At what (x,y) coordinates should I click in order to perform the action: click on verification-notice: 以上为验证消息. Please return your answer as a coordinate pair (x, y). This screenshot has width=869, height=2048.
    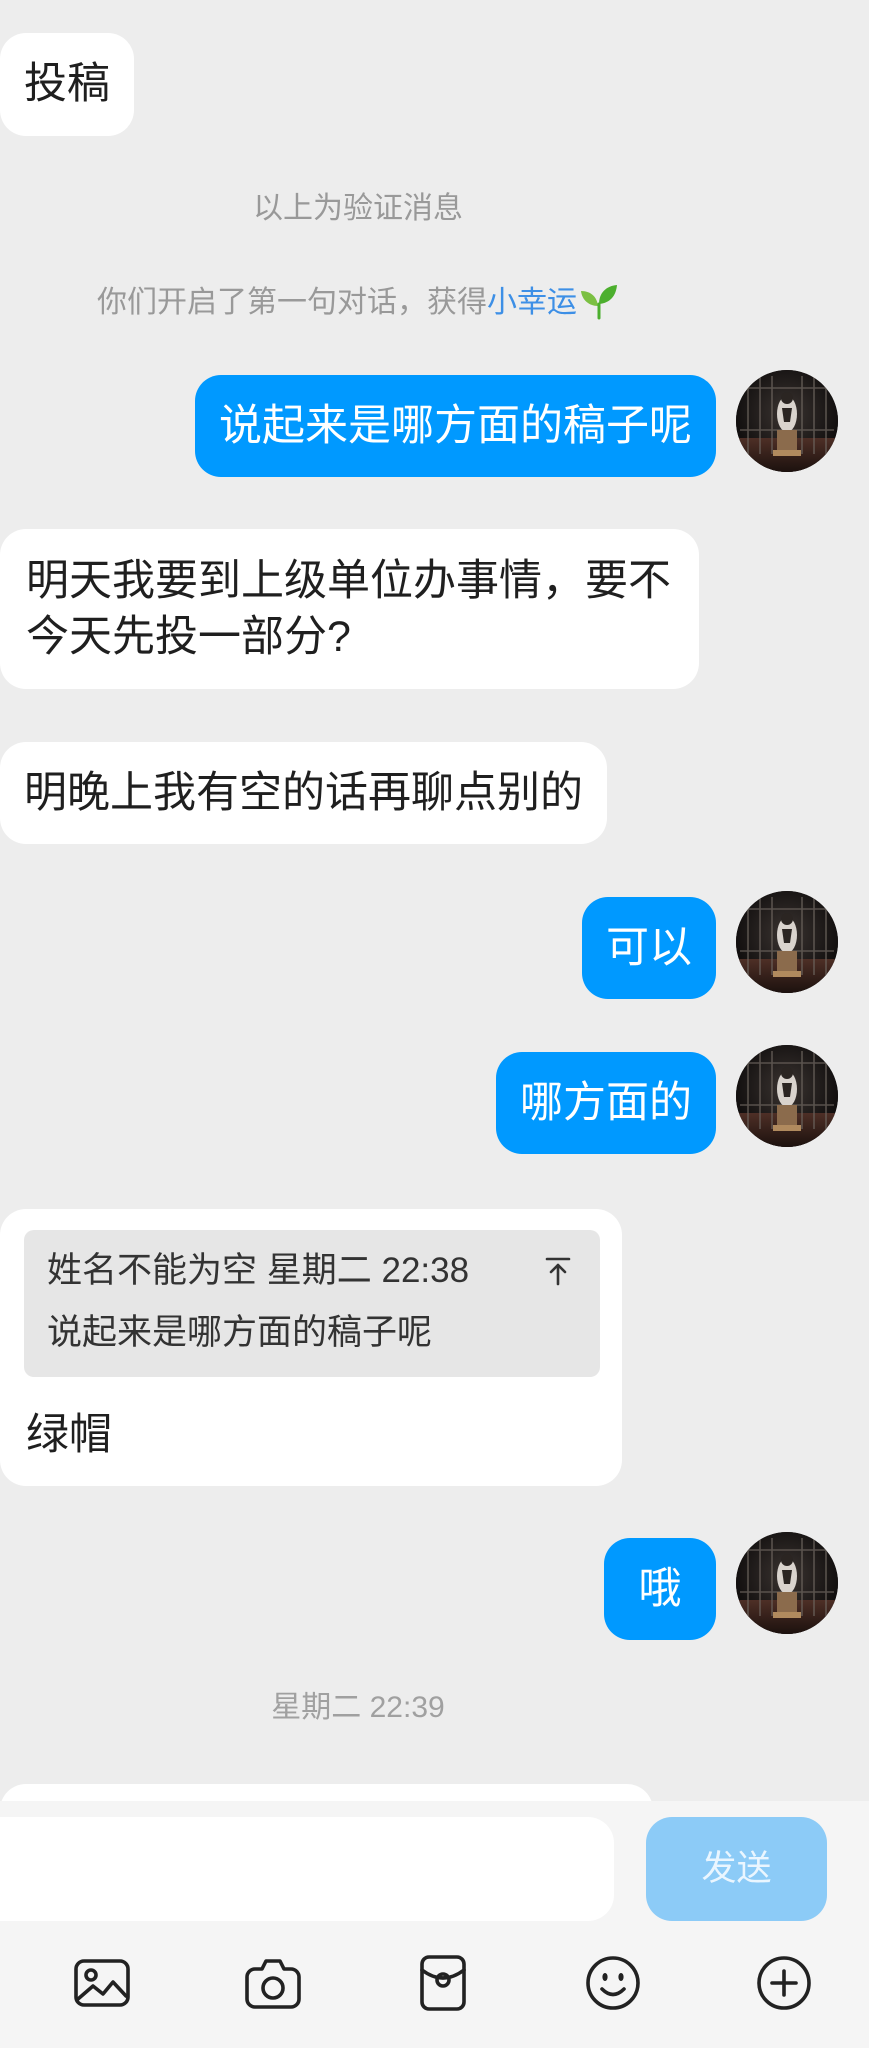
    Looking at the image, I should click on (358, 209).